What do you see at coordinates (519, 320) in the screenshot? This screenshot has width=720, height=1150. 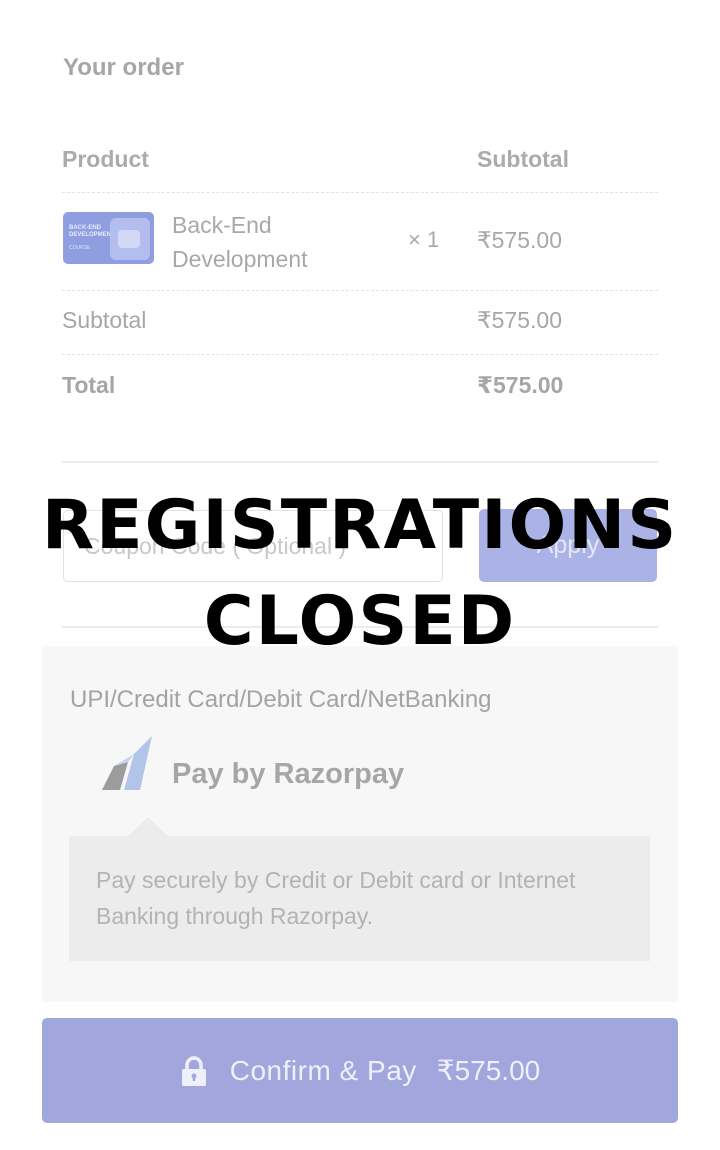 I see `subtotal-value: ₹575.00` at bounding box center [519, 320].